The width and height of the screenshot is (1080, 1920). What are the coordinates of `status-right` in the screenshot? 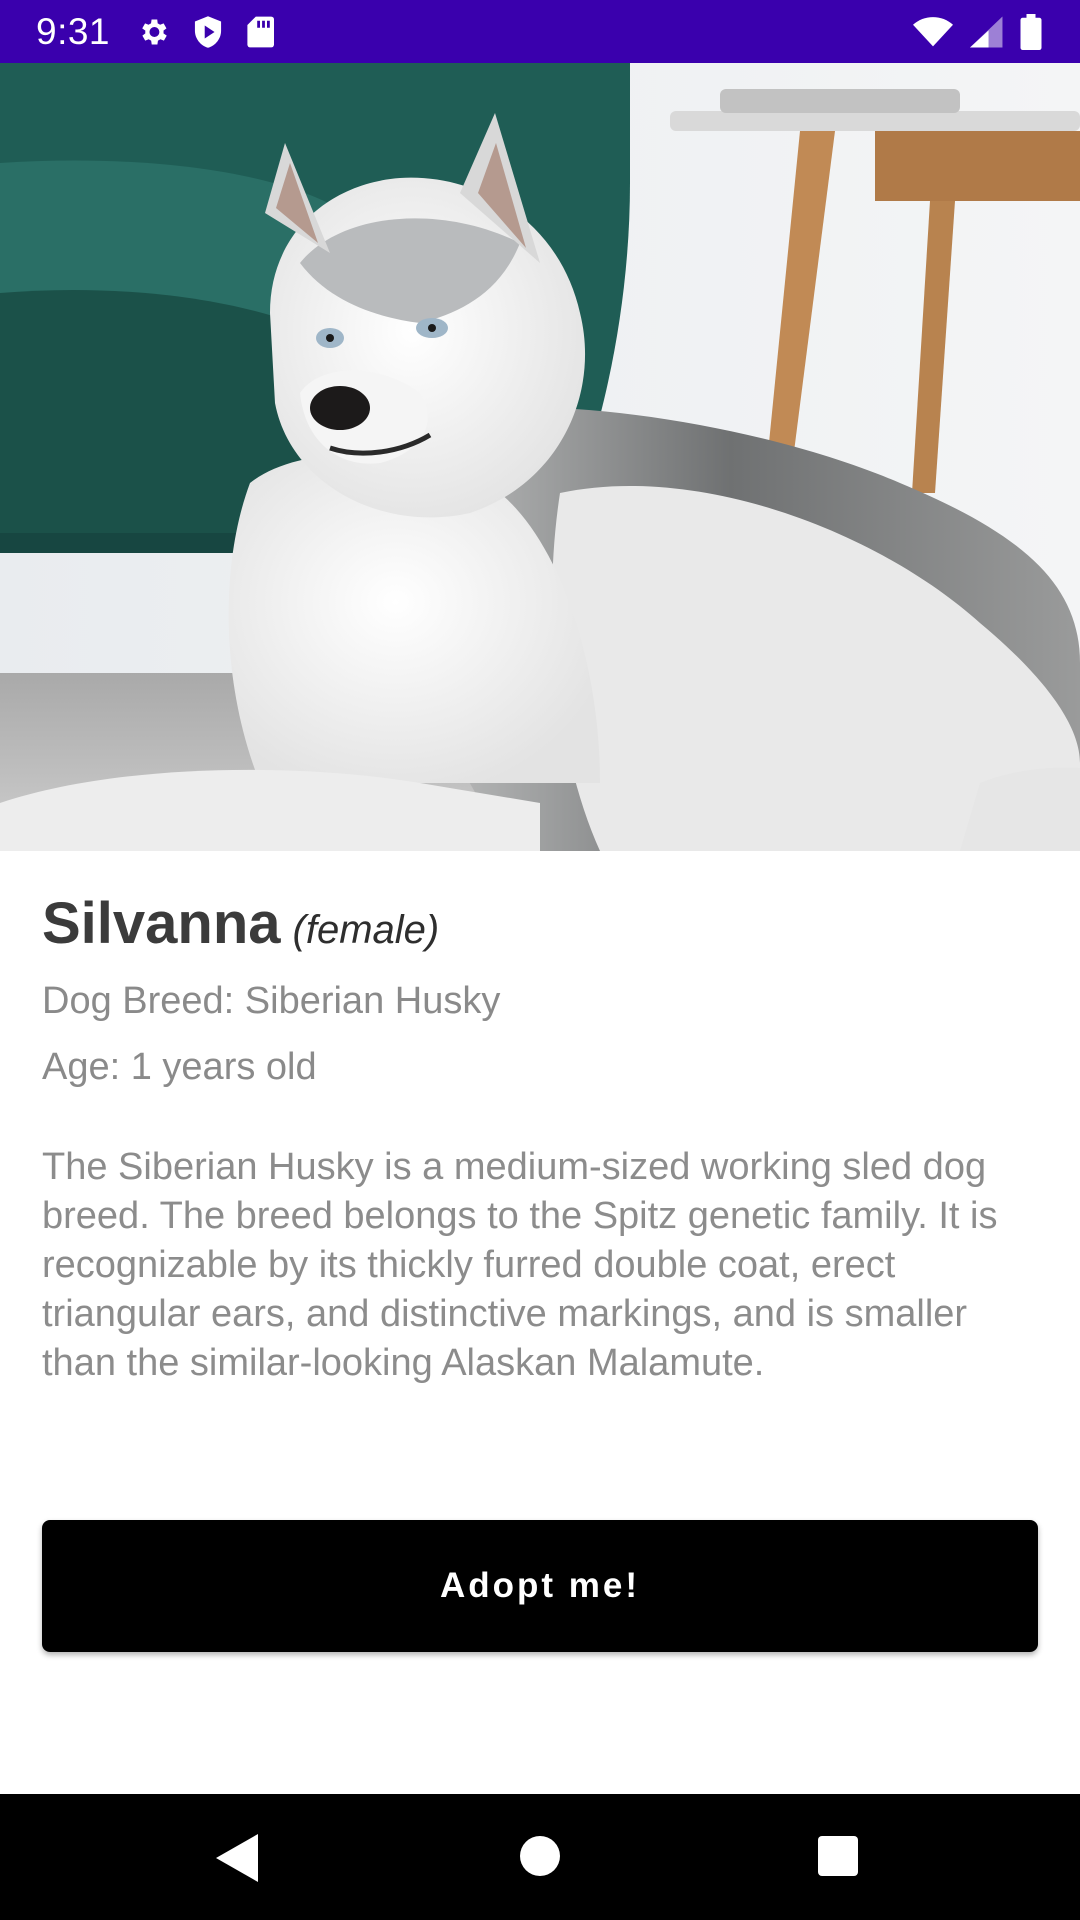 It's located at (977, 31).